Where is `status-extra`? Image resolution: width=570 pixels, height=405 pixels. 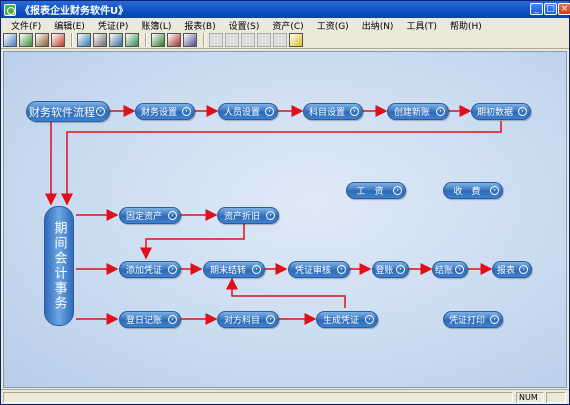
status-extra is located at coordinates (556, 397).